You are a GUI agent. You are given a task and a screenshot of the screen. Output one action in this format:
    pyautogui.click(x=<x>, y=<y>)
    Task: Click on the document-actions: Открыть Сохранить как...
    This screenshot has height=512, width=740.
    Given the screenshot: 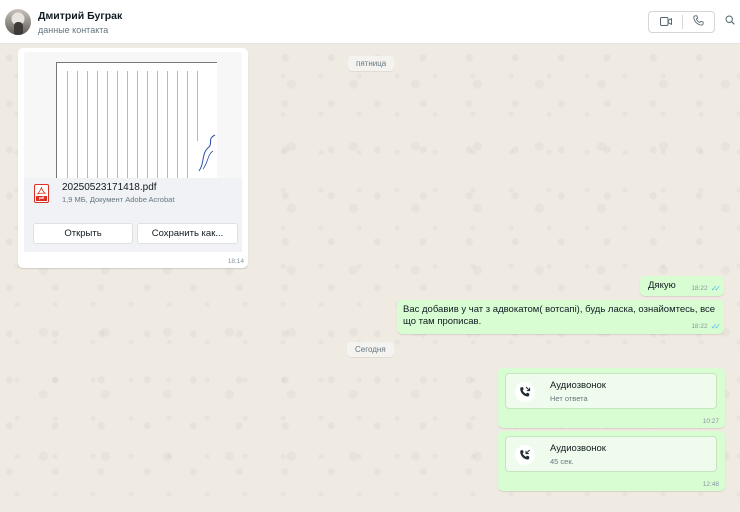 What is the action you would take?
    pyautogui.click(x=133, y=233)
    